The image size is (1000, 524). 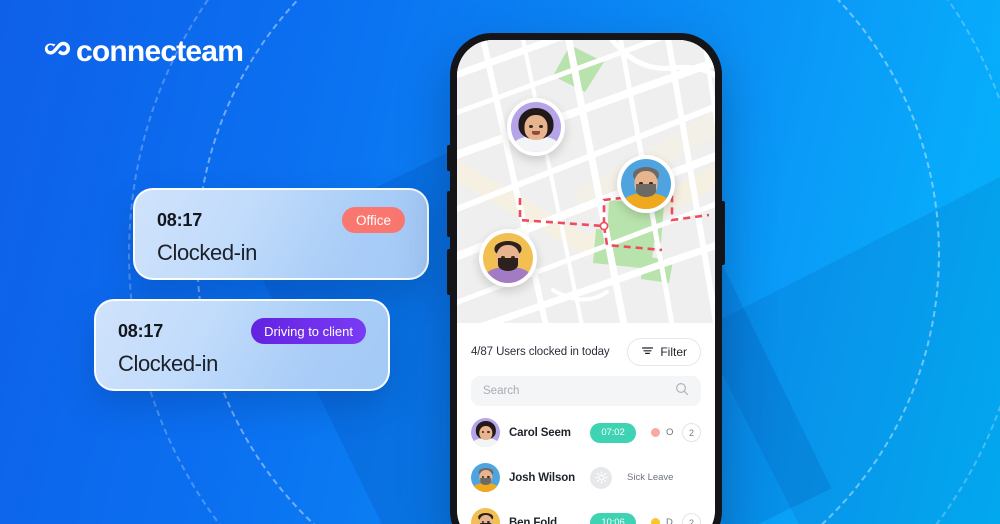 What do you see at coordinates (604, 226) in the screenshot?
I see `map-route-node` at bounding box center [604, 226].